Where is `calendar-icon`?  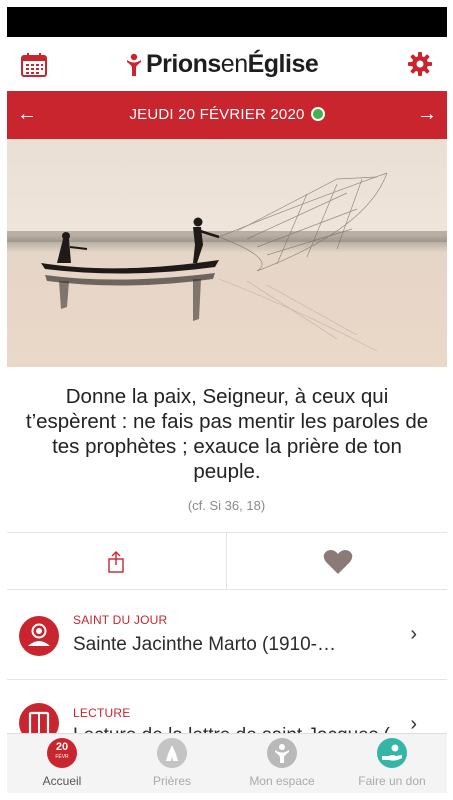
calendar-icon is located at coordinates (34, 65).